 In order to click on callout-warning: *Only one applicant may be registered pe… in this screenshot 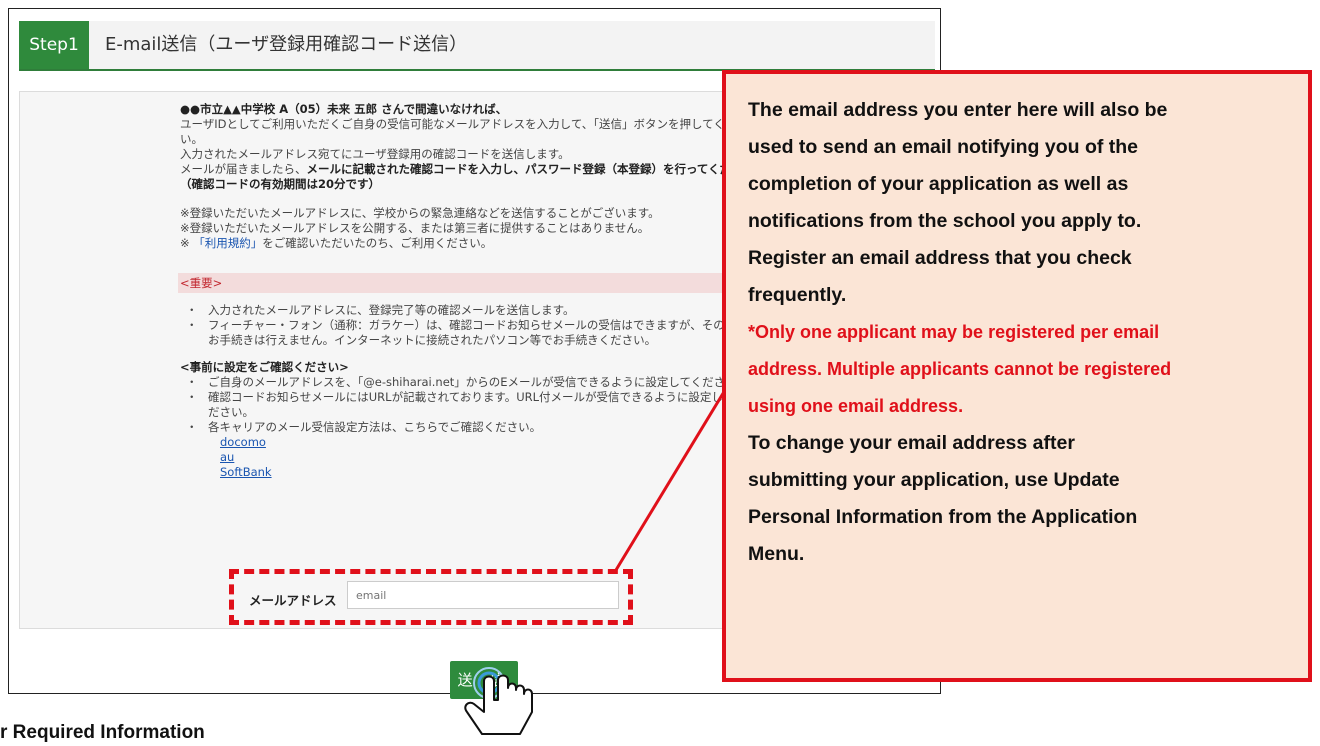, I will do `click(954, 332)`.